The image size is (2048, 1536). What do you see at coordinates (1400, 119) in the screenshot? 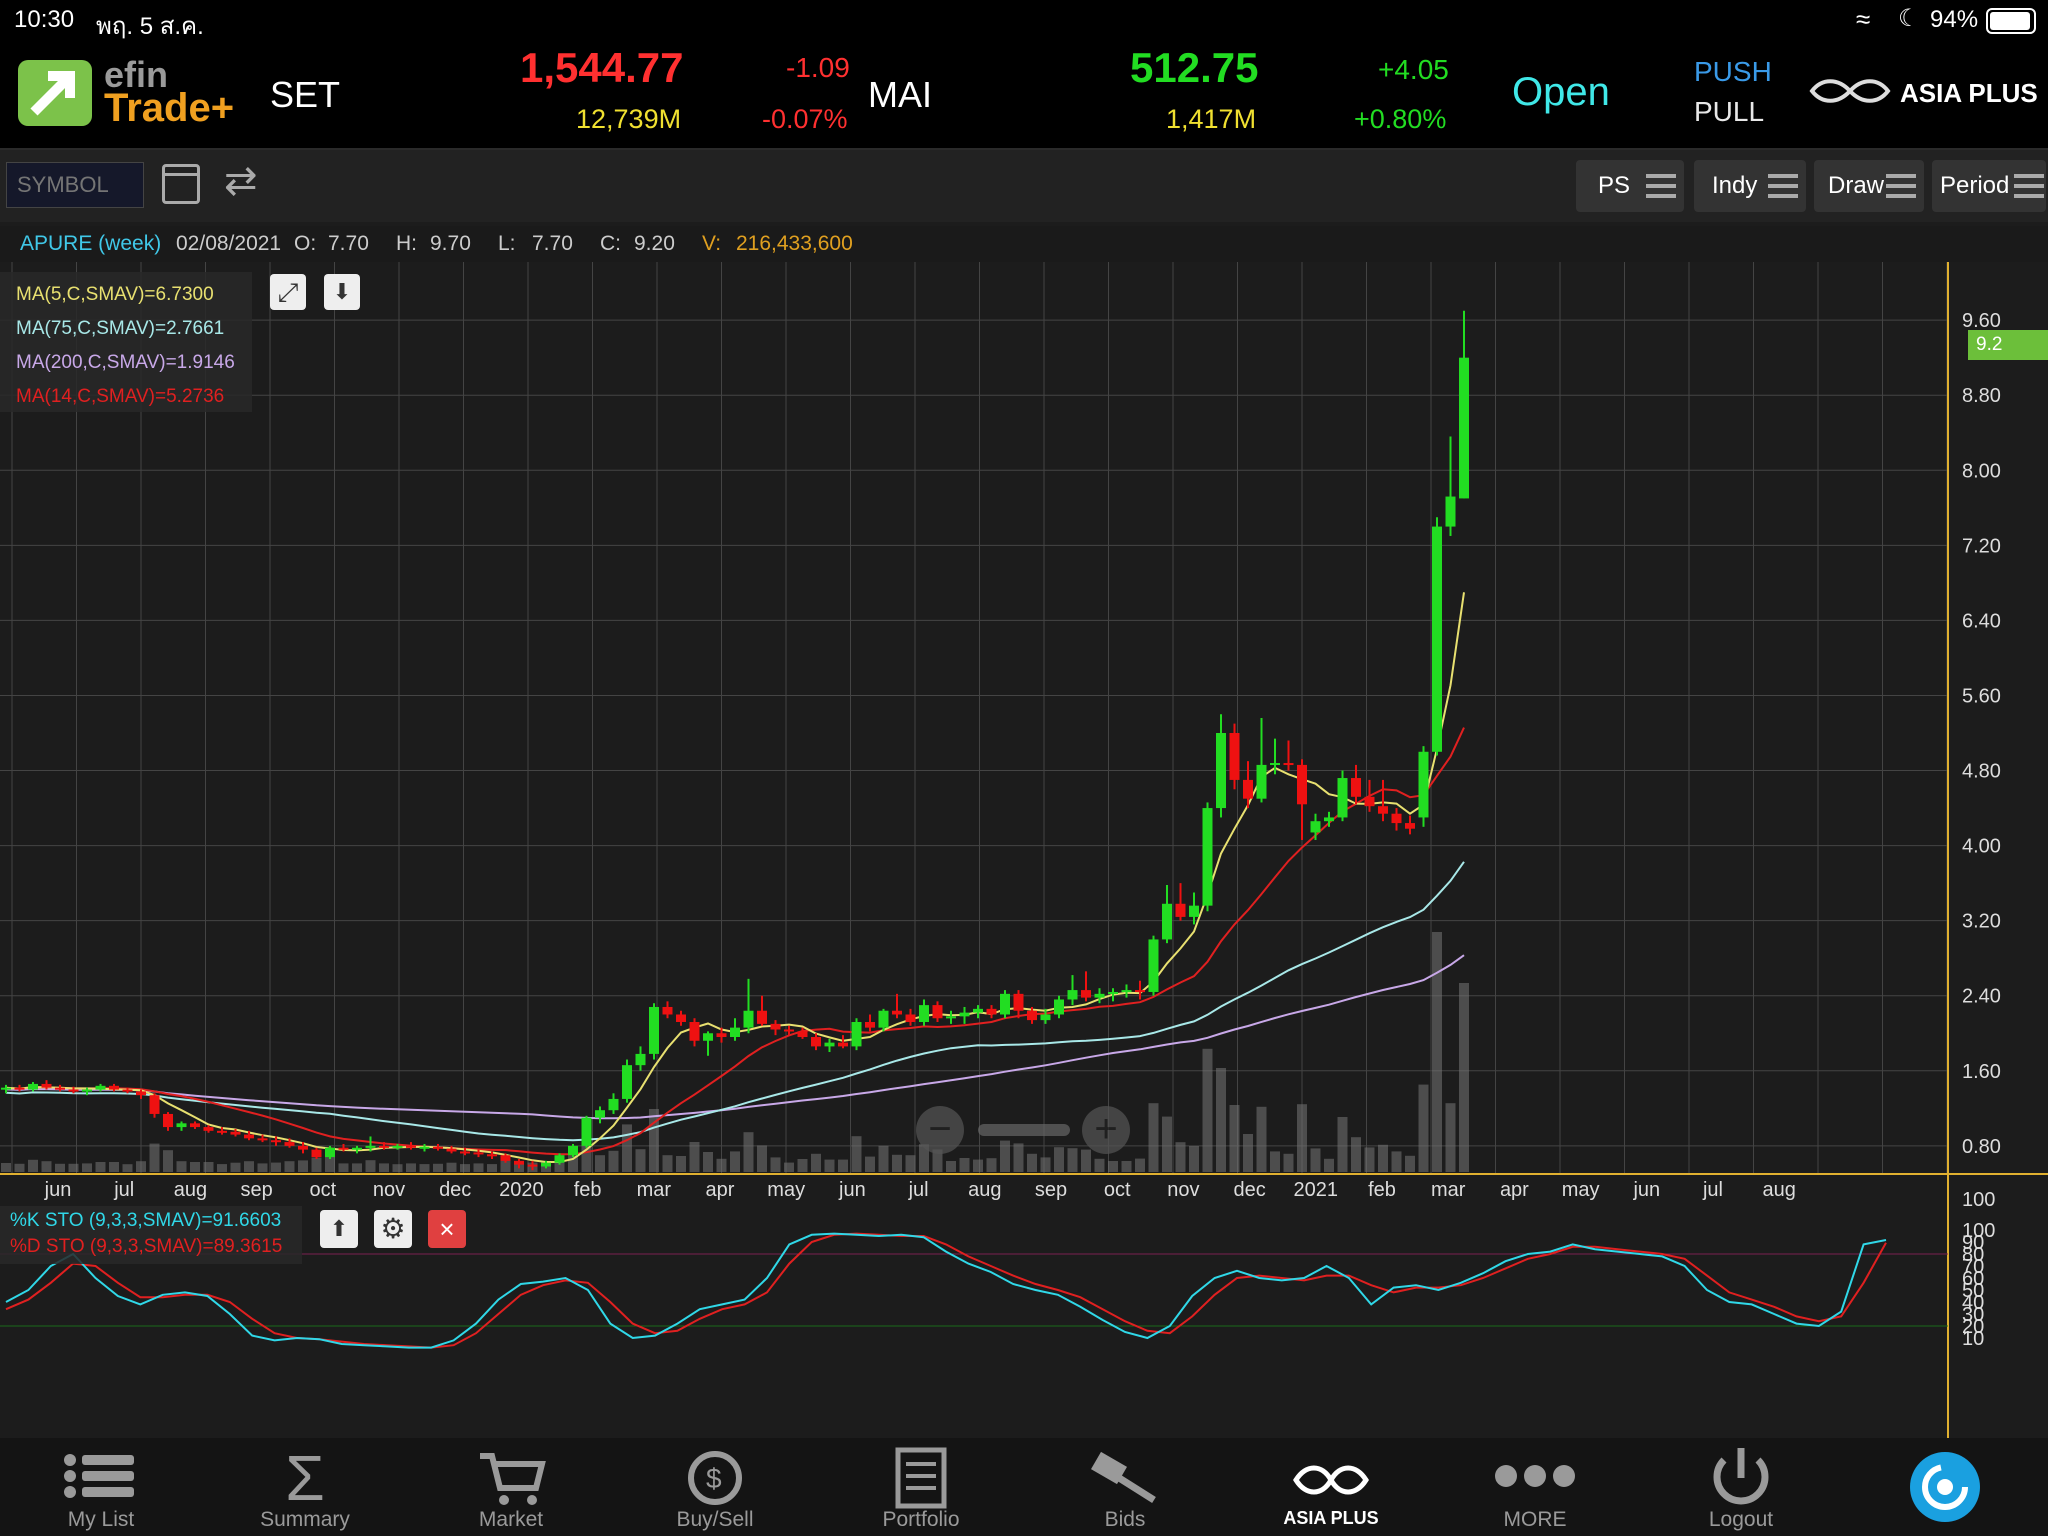
I see `mai-percent: +0.80%` at bounding box center [1400, 119].